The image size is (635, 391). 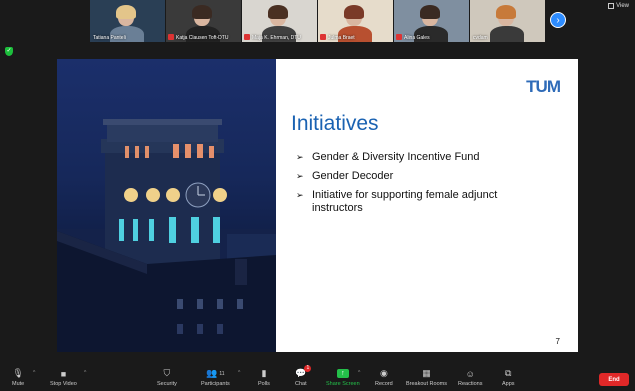 I want to click on participant-tile: Tatiana Panteli, so click(x=127, y=21).